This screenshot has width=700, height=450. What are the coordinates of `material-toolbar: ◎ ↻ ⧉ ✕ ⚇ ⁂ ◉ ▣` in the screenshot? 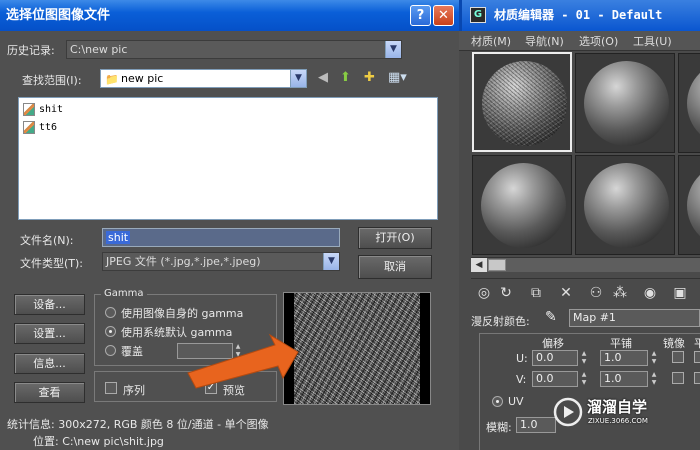 It's located at (585, 292).